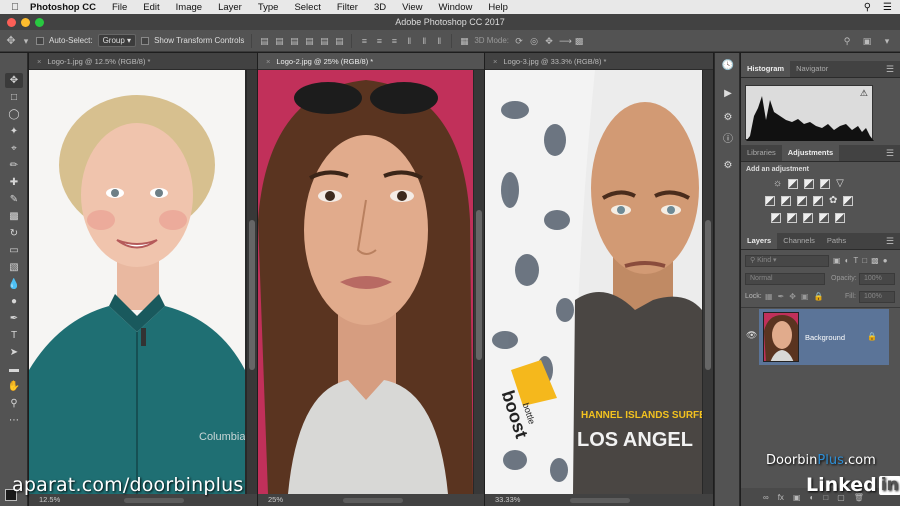 This screenshot has height=506, width=900. Describe the element at coordinates (464, 41) in the screenshot. I see `auto-align-icon: ▦` at that location.